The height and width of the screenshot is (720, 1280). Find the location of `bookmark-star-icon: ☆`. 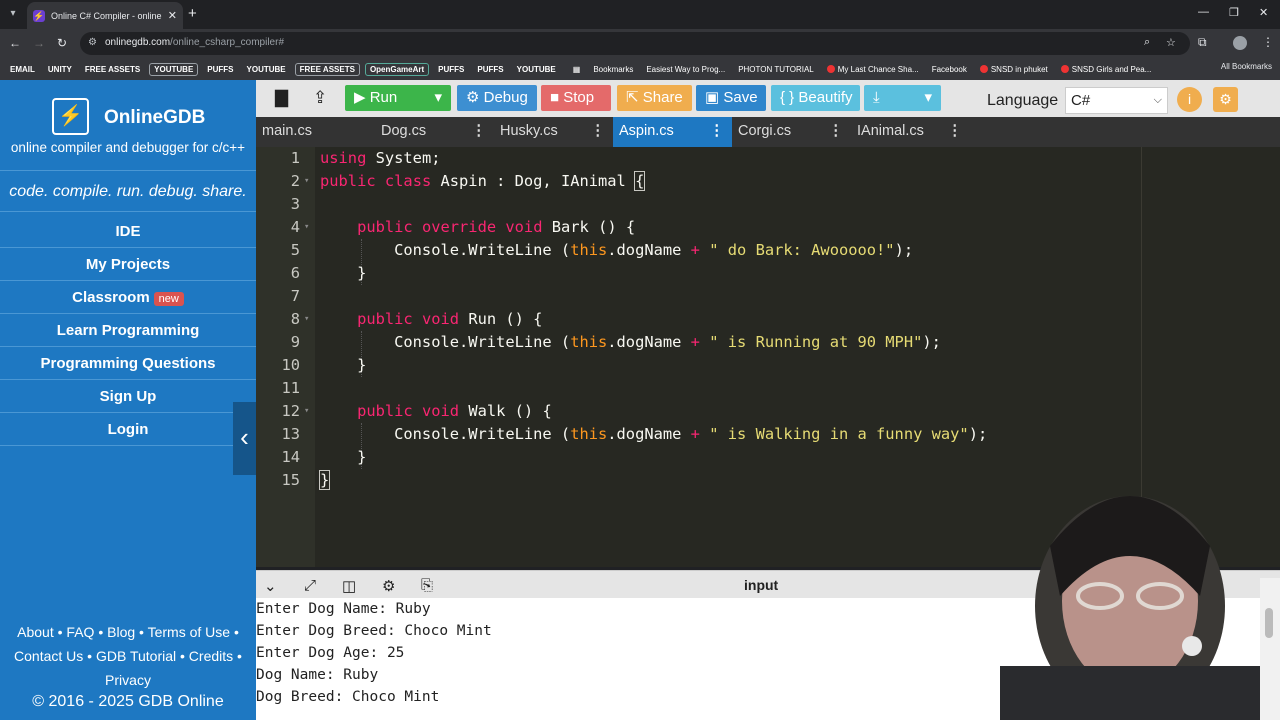

bookmark-star-icon: ☆ is located at coordinates (1171, 42).